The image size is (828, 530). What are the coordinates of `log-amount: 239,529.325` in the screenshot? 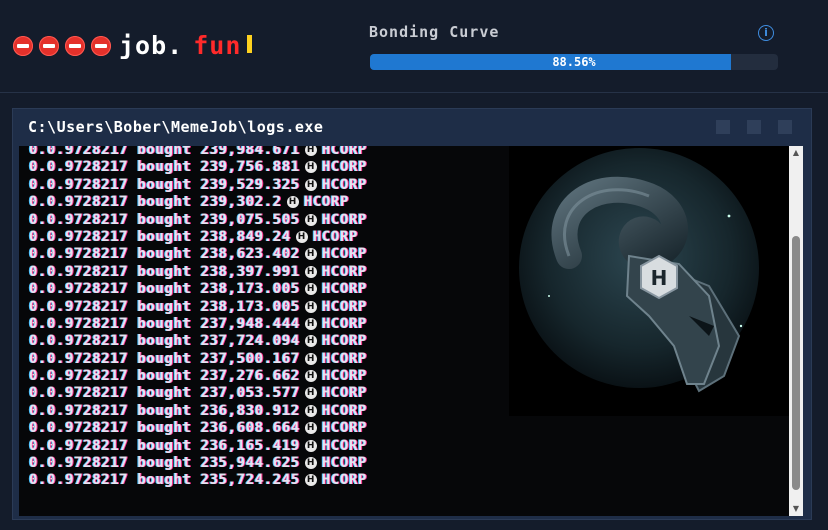 It's located at (250, 184).